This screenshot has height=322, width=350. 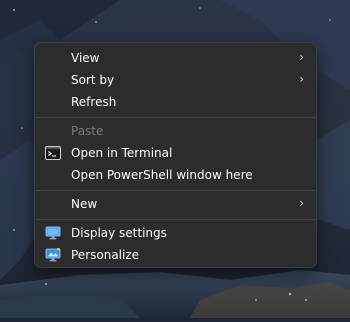 I want to click on menu-item-label: Personalize, so click(x=105, y=255).